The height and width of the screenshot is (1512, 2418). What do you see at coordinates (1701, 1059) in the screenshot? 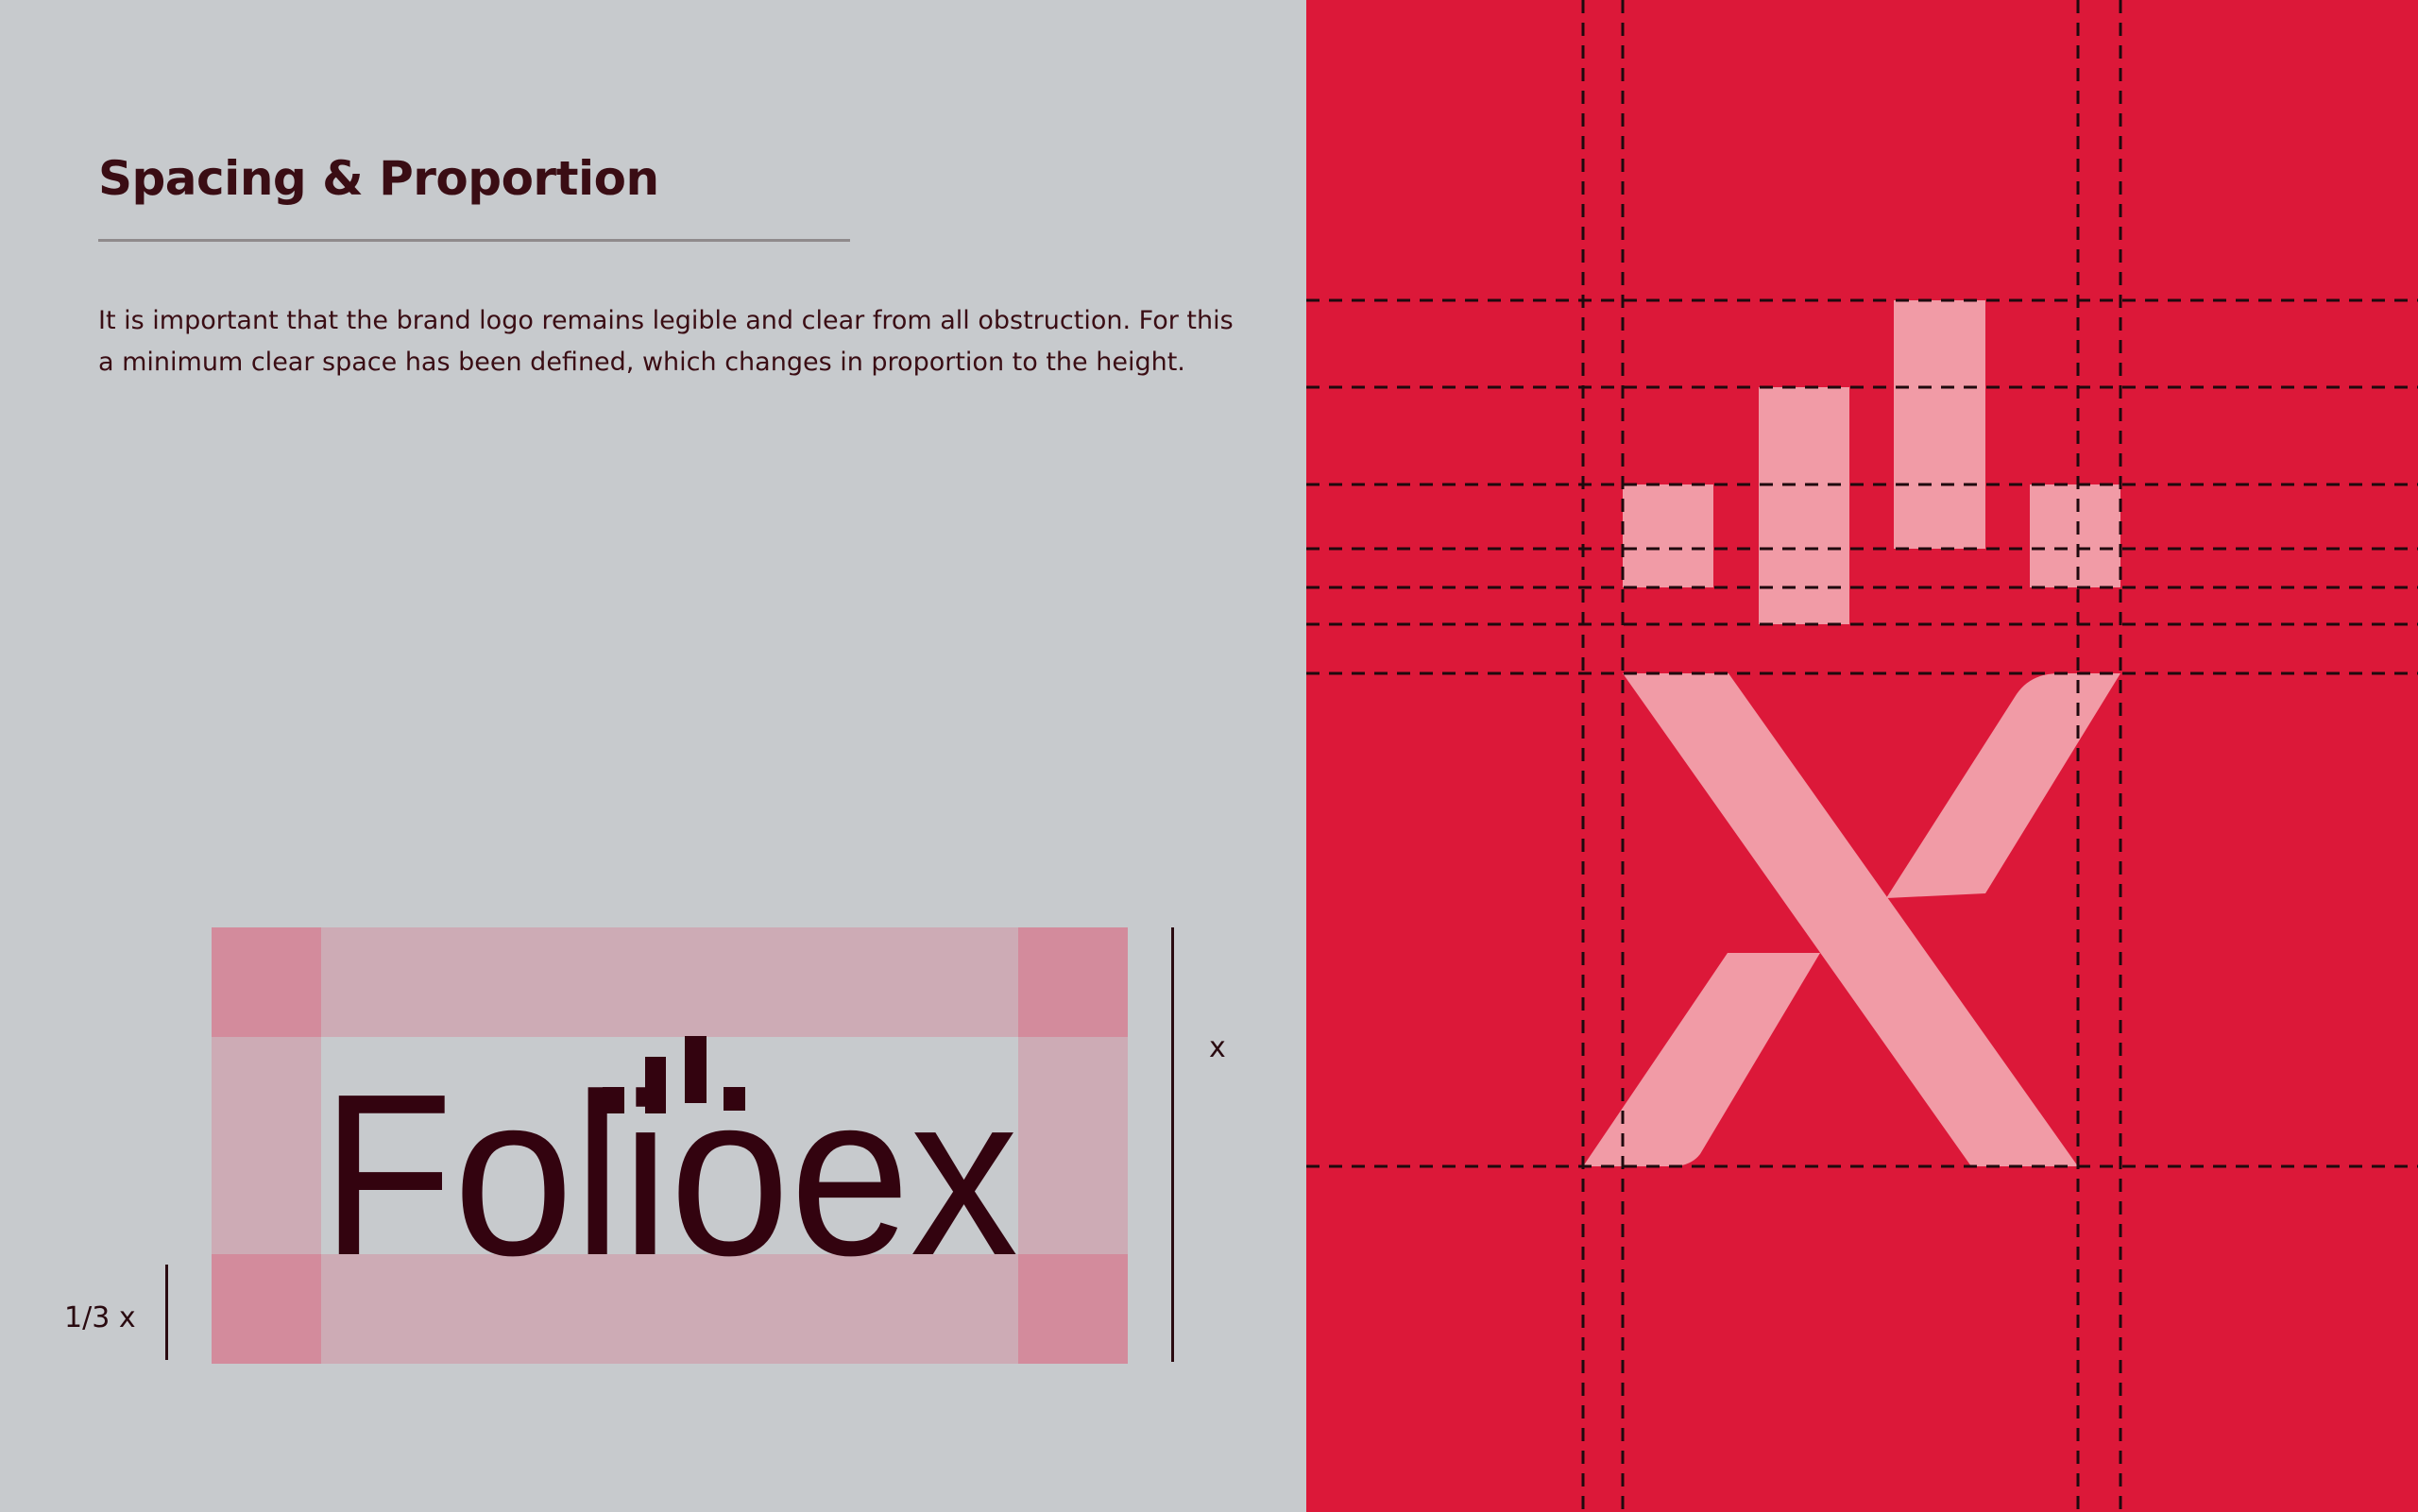
I see `mark-x-lower-arm` at bounding box center [1701, 1059].